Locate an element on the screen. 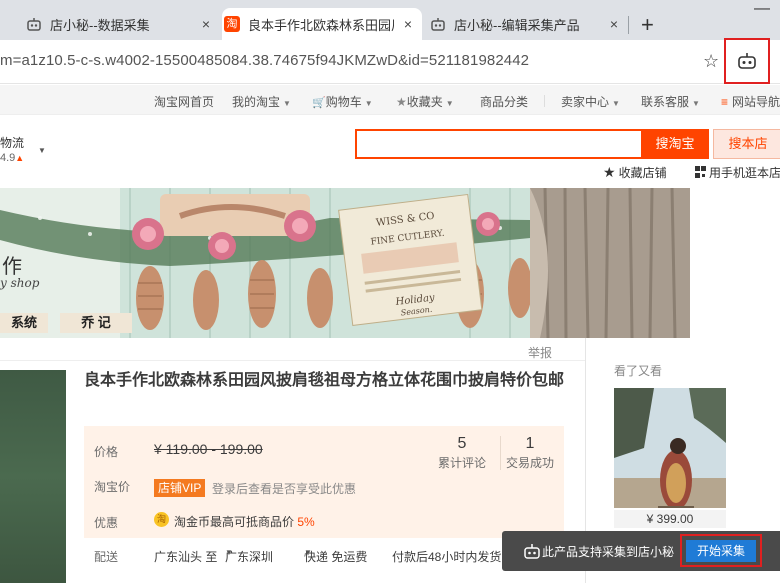  search-input is located at coordinates (498, 144).